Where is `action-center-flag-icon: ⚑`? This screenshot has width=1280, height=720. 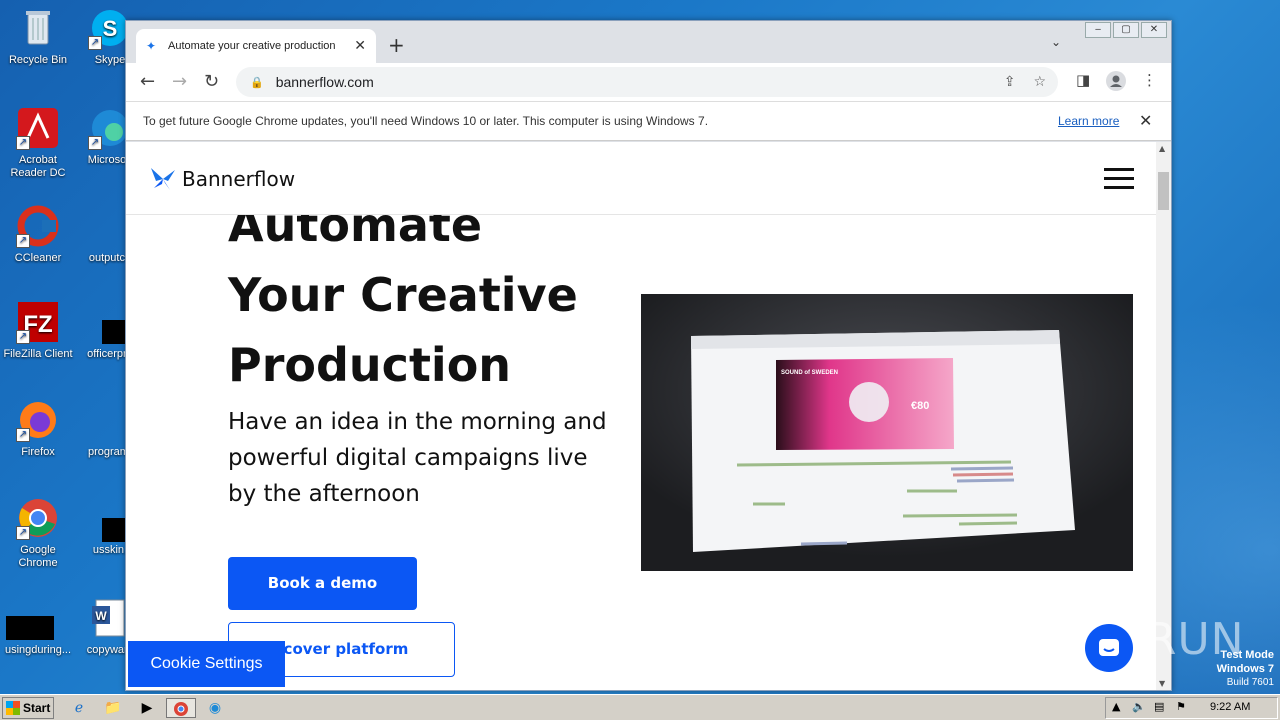 action-center-flag-icon: ⚑ is located at coordinates (1181, 706).